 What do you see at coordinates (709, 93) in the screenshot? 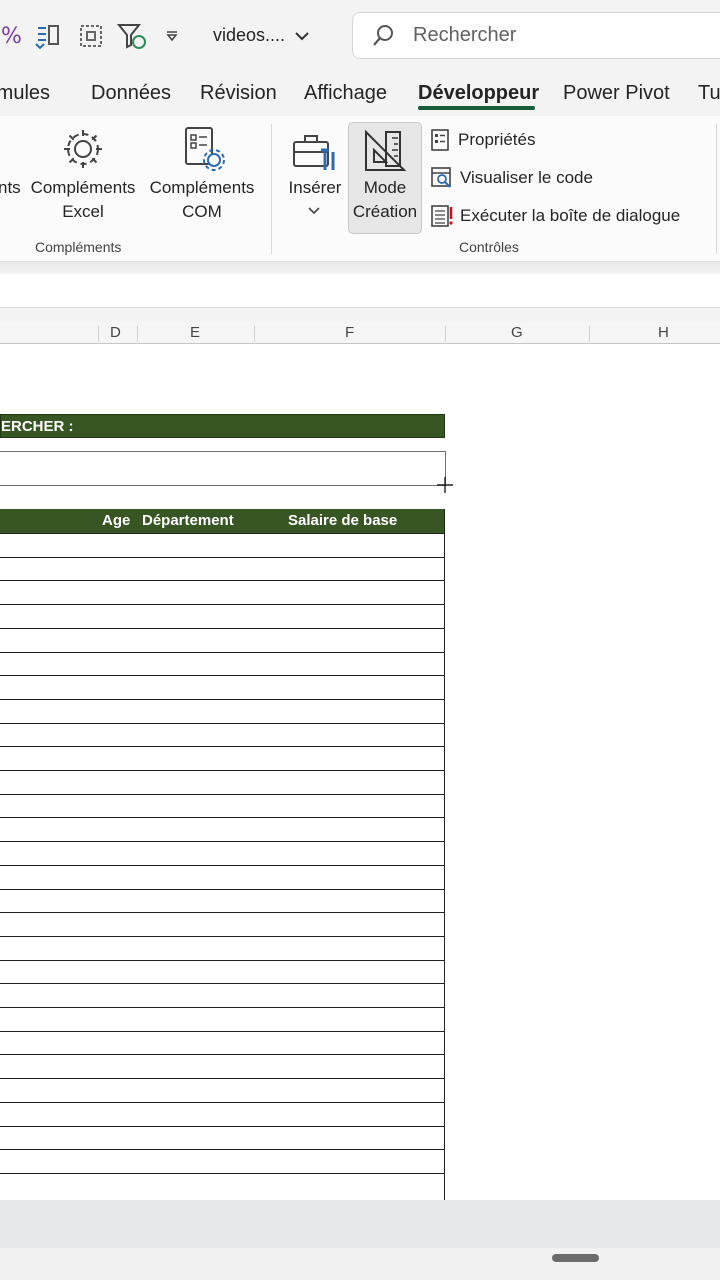
I see `tab-more: Tu` at bounding box center [709, 93].